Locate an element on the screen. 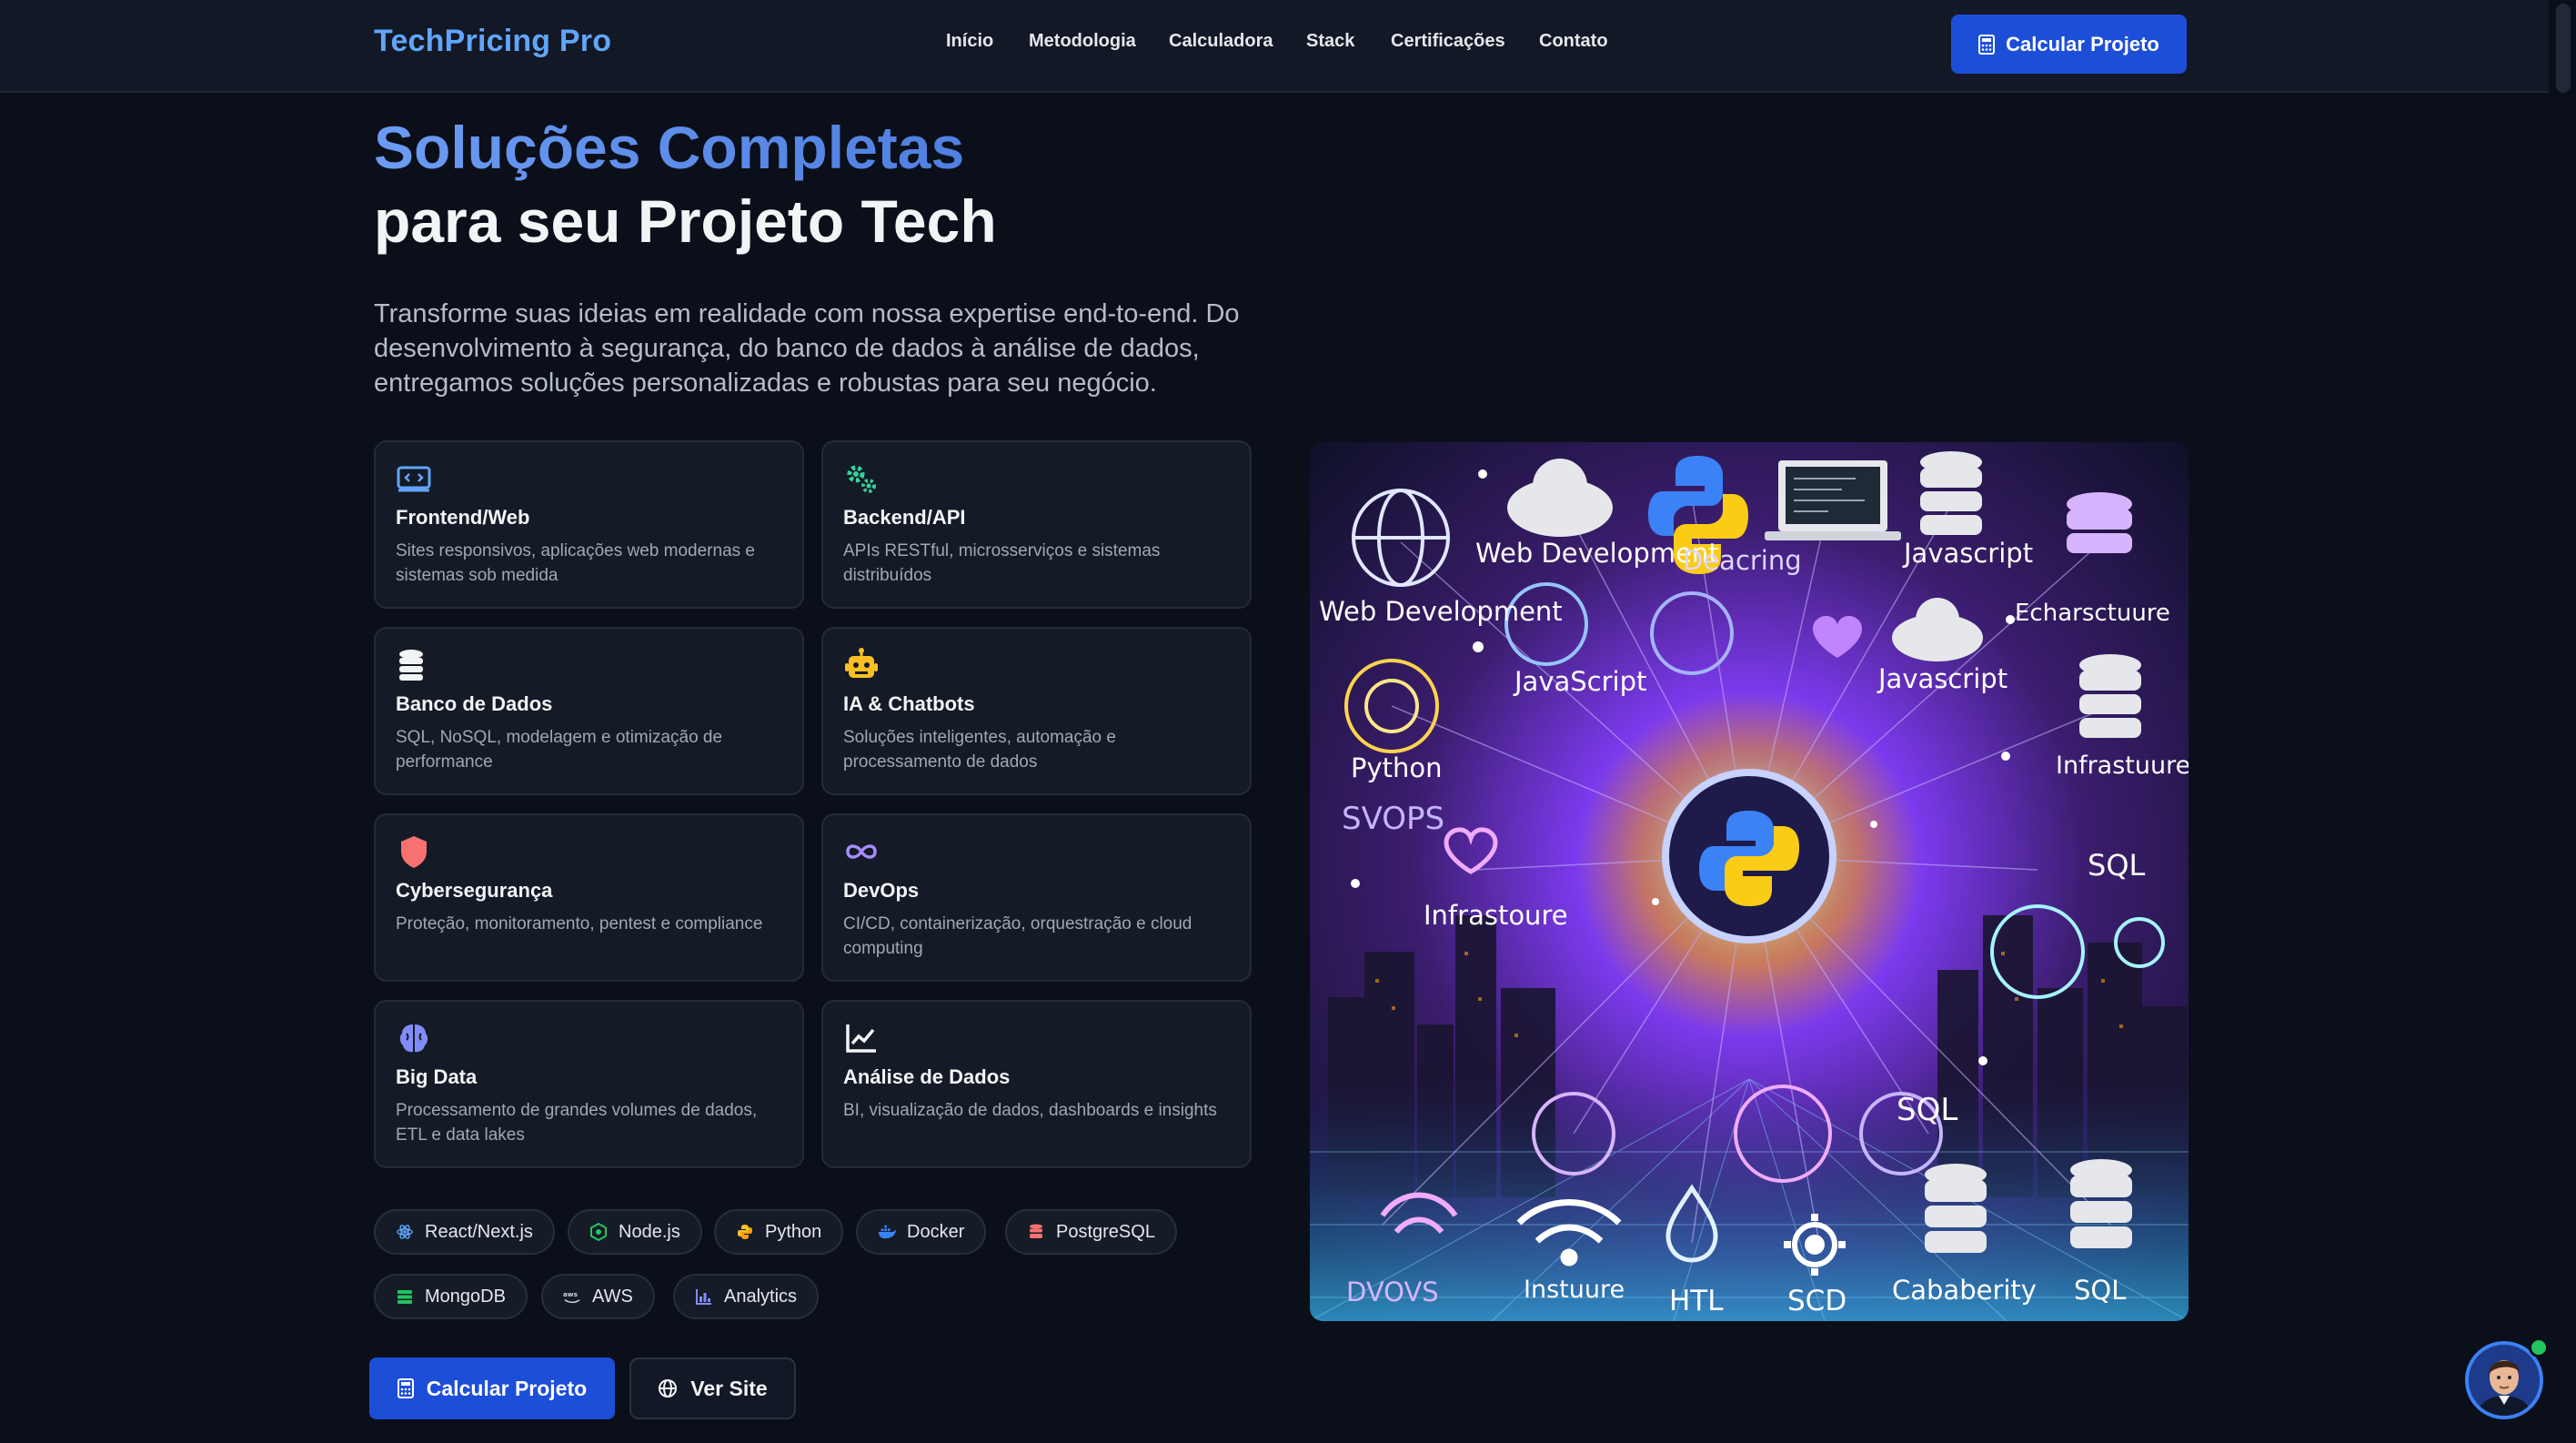  docker-icon is located at coordinates (887, 1232).